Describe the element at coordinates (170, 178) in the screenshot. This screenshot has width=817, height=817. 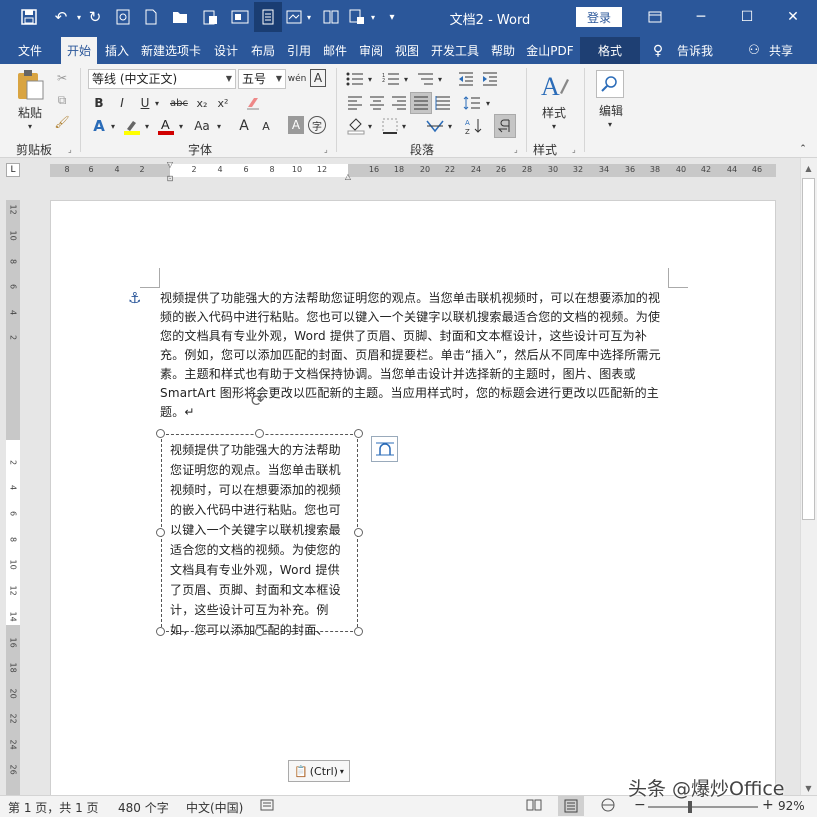
I see `left-indent-marker: ⊡` at that location.